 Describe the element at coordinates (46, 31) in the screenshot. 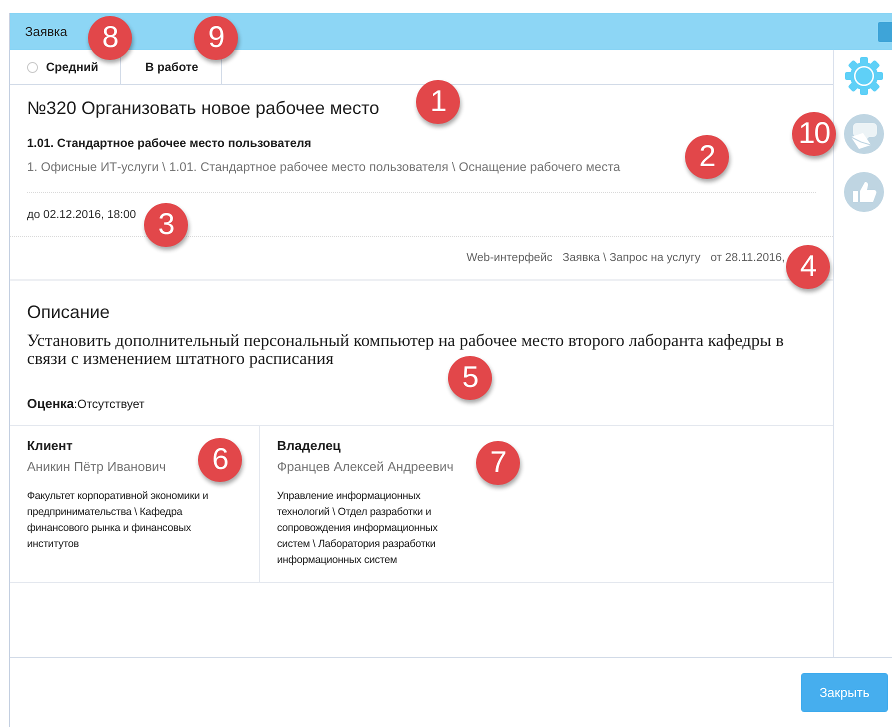

I see `window-title: Заявка` at that location.